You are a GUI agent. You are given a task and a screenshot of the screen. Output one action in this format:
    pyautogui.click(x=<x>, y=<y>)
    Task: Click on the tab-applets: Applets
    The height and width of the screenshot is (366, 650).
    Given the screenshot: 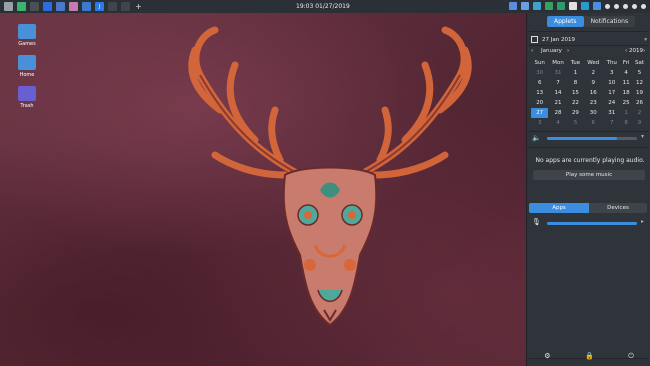 What is the action you would take?
    pyautogui.click(x=565, y=21)
    